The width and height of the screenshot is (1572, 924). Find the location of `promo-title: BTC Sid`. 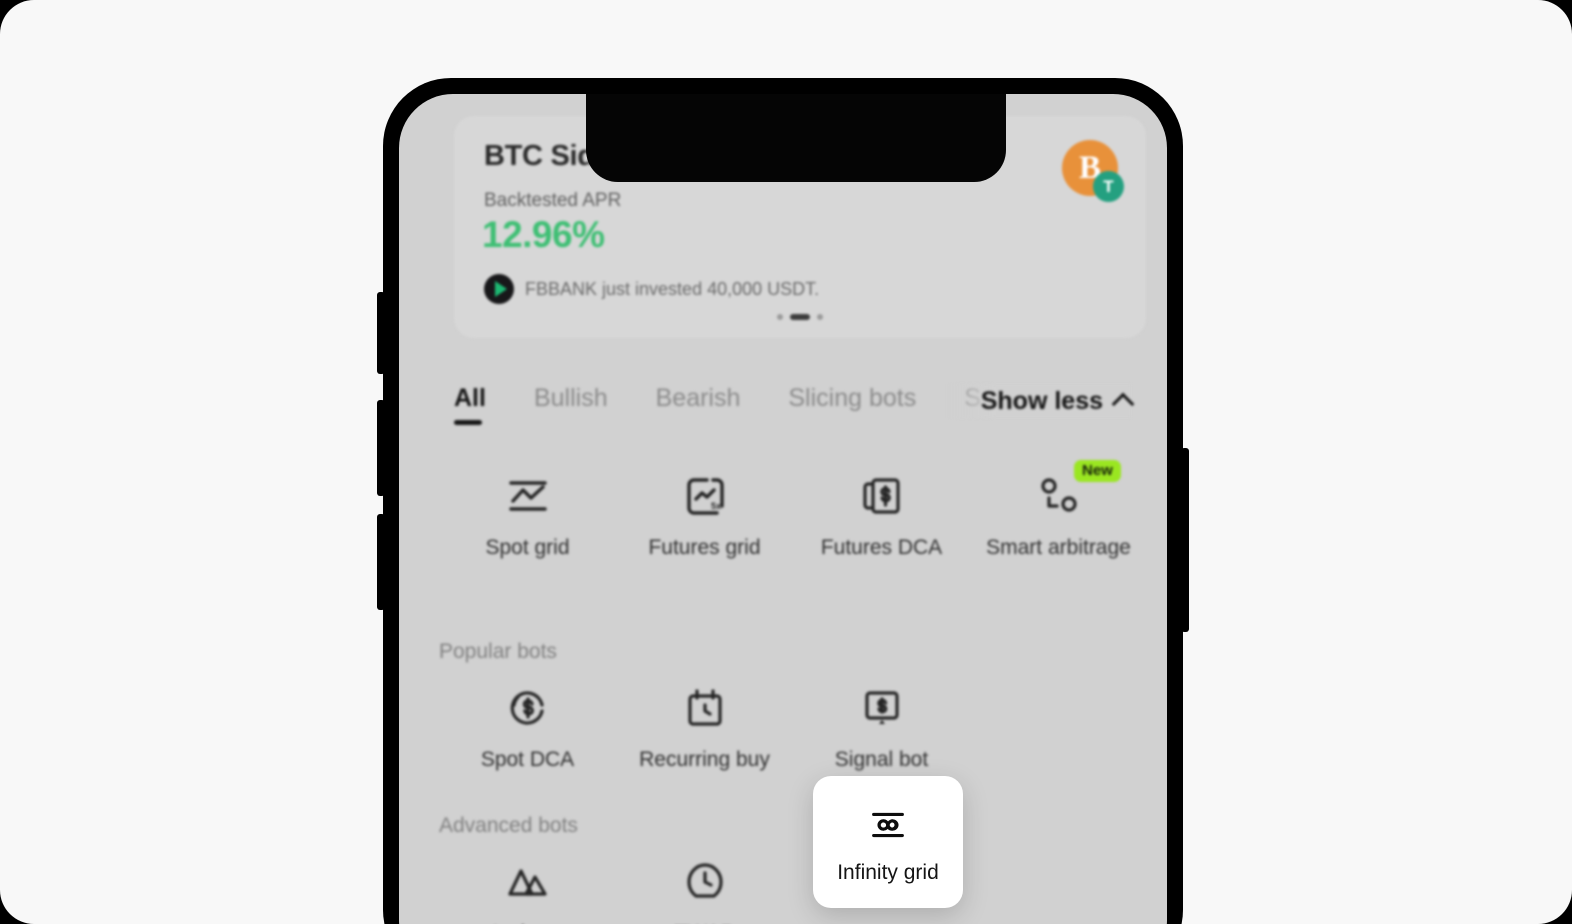

promo-title: BTC Sid is located at coordinates (539, 156).